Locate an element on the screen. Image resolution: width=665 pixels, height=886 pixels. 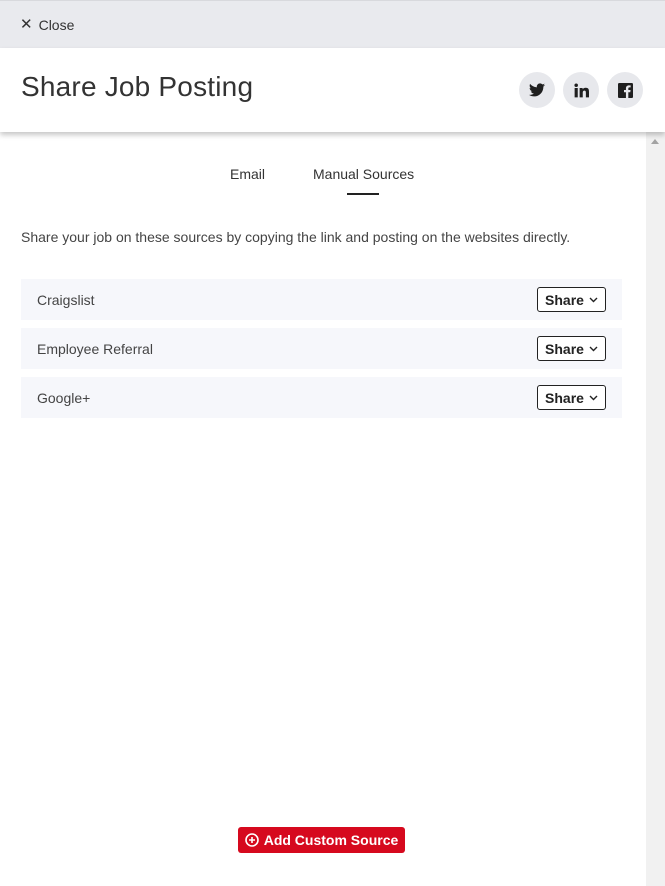
source-row-google-plus: Google+ Share is located at coordinates (321, 397).